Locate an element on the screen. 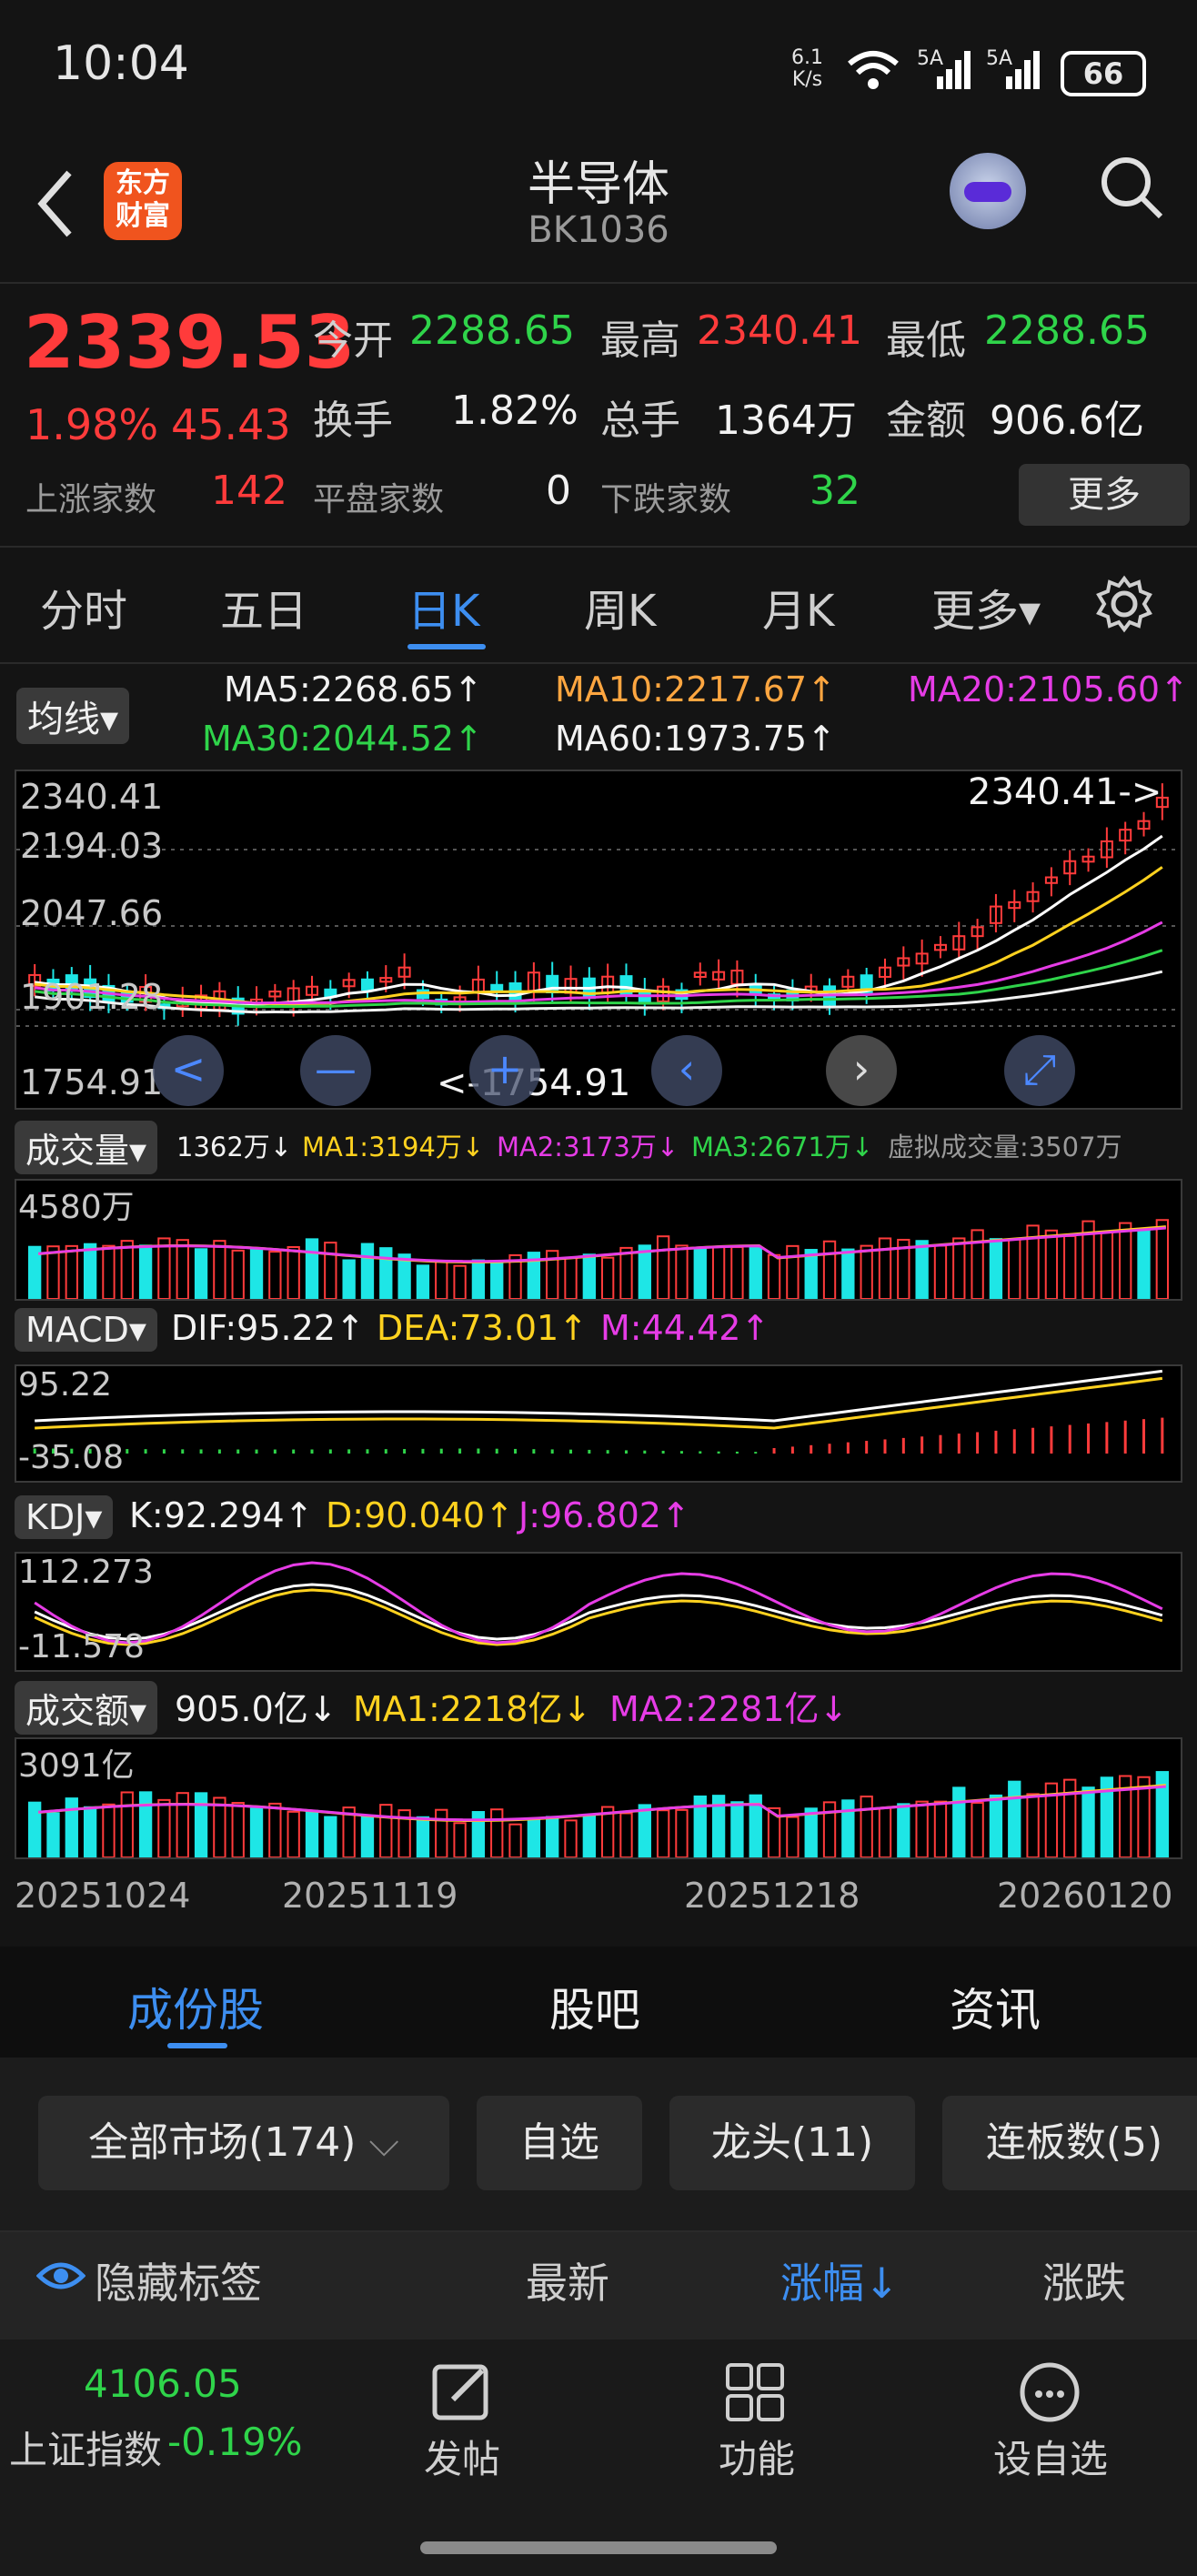  volume-chart: 4580万 is located at coordinates (598, 1240).